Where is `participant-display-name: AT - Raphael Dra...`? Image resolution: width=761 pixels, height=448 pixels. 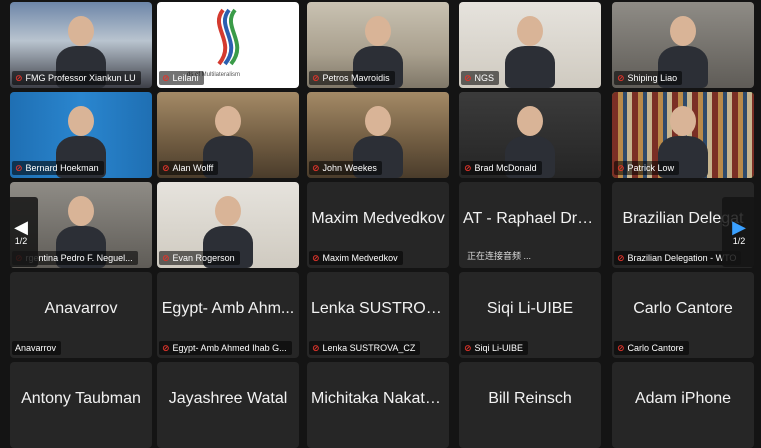 participant-display-name: AT - Raphael Dra... is located at coordinates (530, 218).